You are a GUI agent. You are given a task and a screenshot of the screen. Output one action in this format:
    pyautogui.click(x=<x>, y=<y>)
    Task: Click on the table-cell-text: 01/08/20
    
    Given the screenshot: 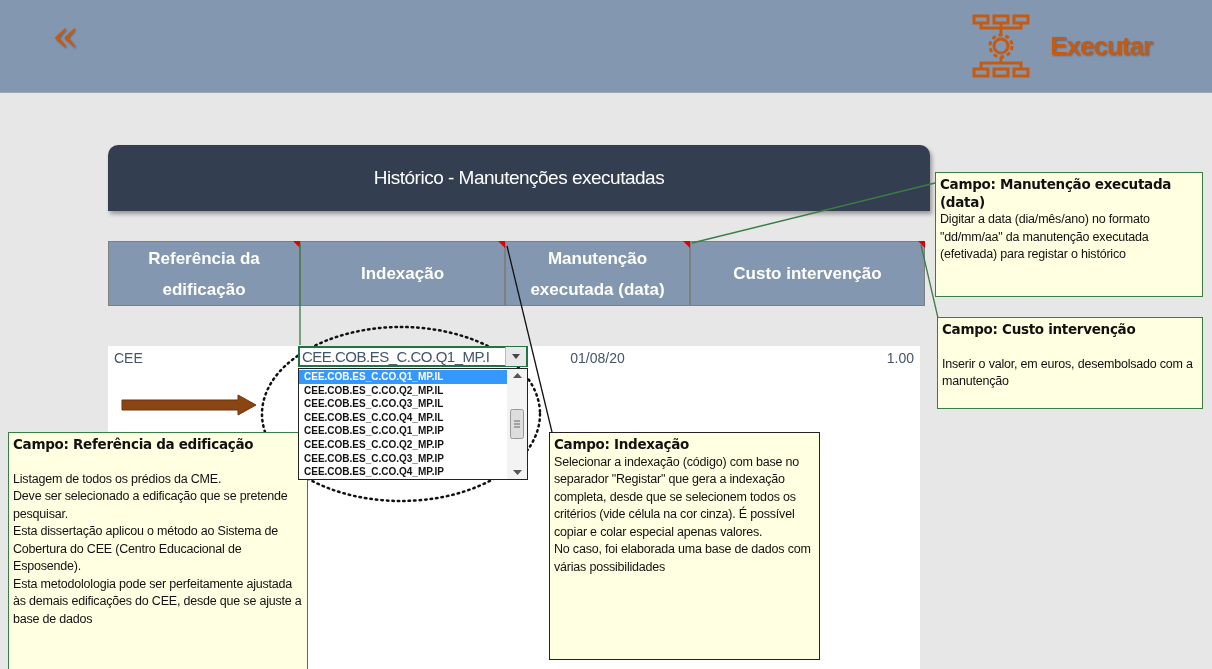 What is the action you would take?
    pyautogui.click(x=597, y=358)
    